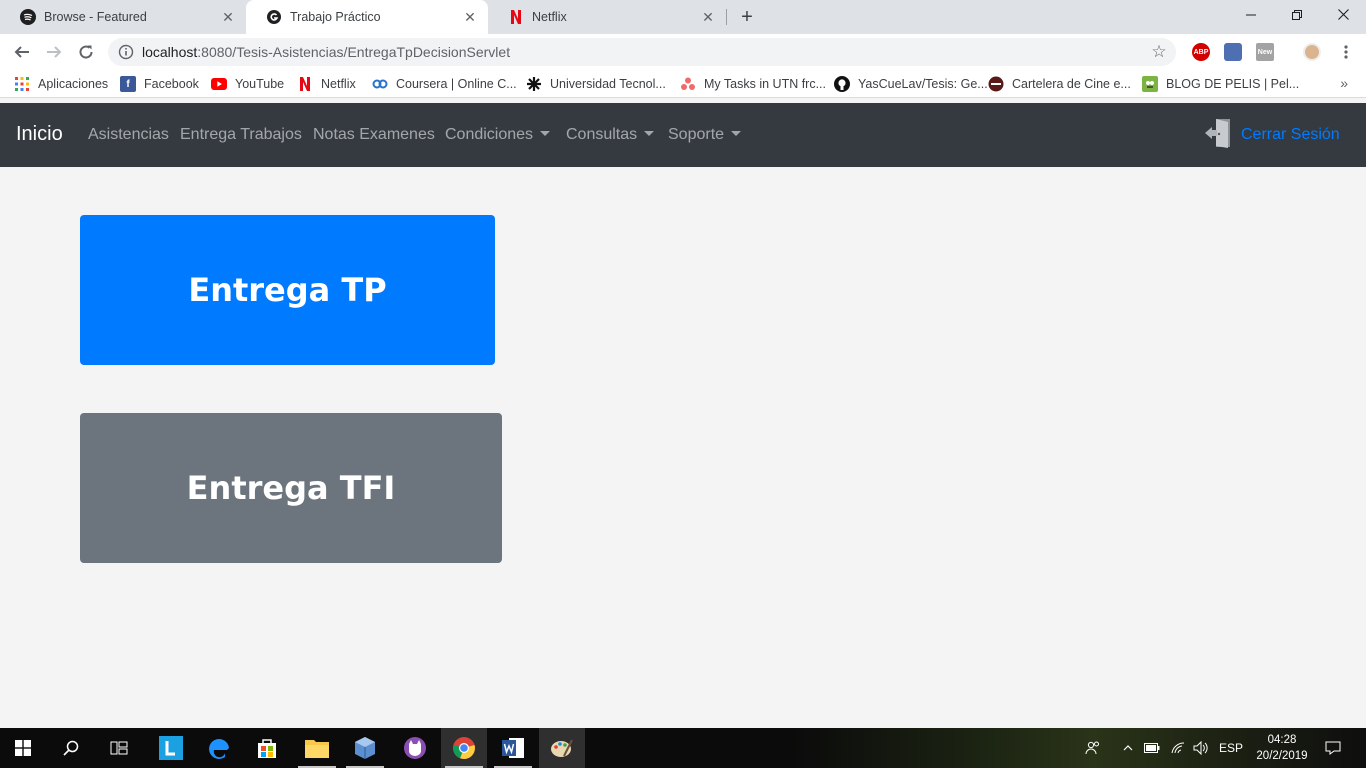 The height and width of the screenshot is (768, 1366). What do you see at coordinates (1231, 748) in the screenshot?
I see `input-language-indicator: ESP` at bounding box center [1231, 748].